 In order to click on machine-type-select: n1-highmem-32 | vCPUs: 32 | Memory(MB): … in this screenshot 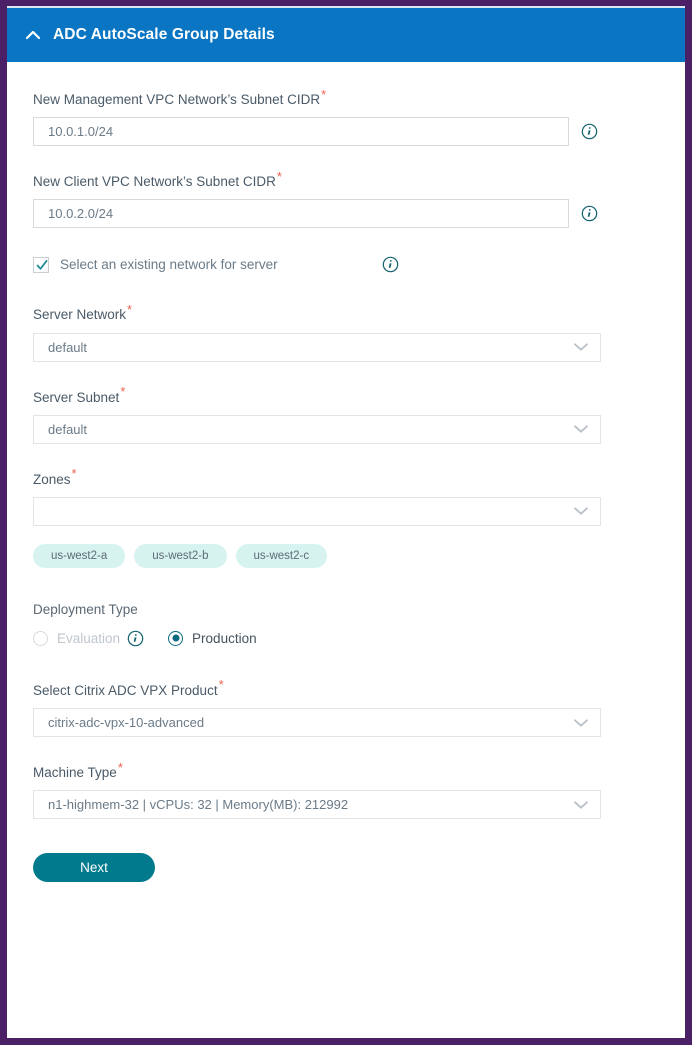, I will do `click(317, 805)`.